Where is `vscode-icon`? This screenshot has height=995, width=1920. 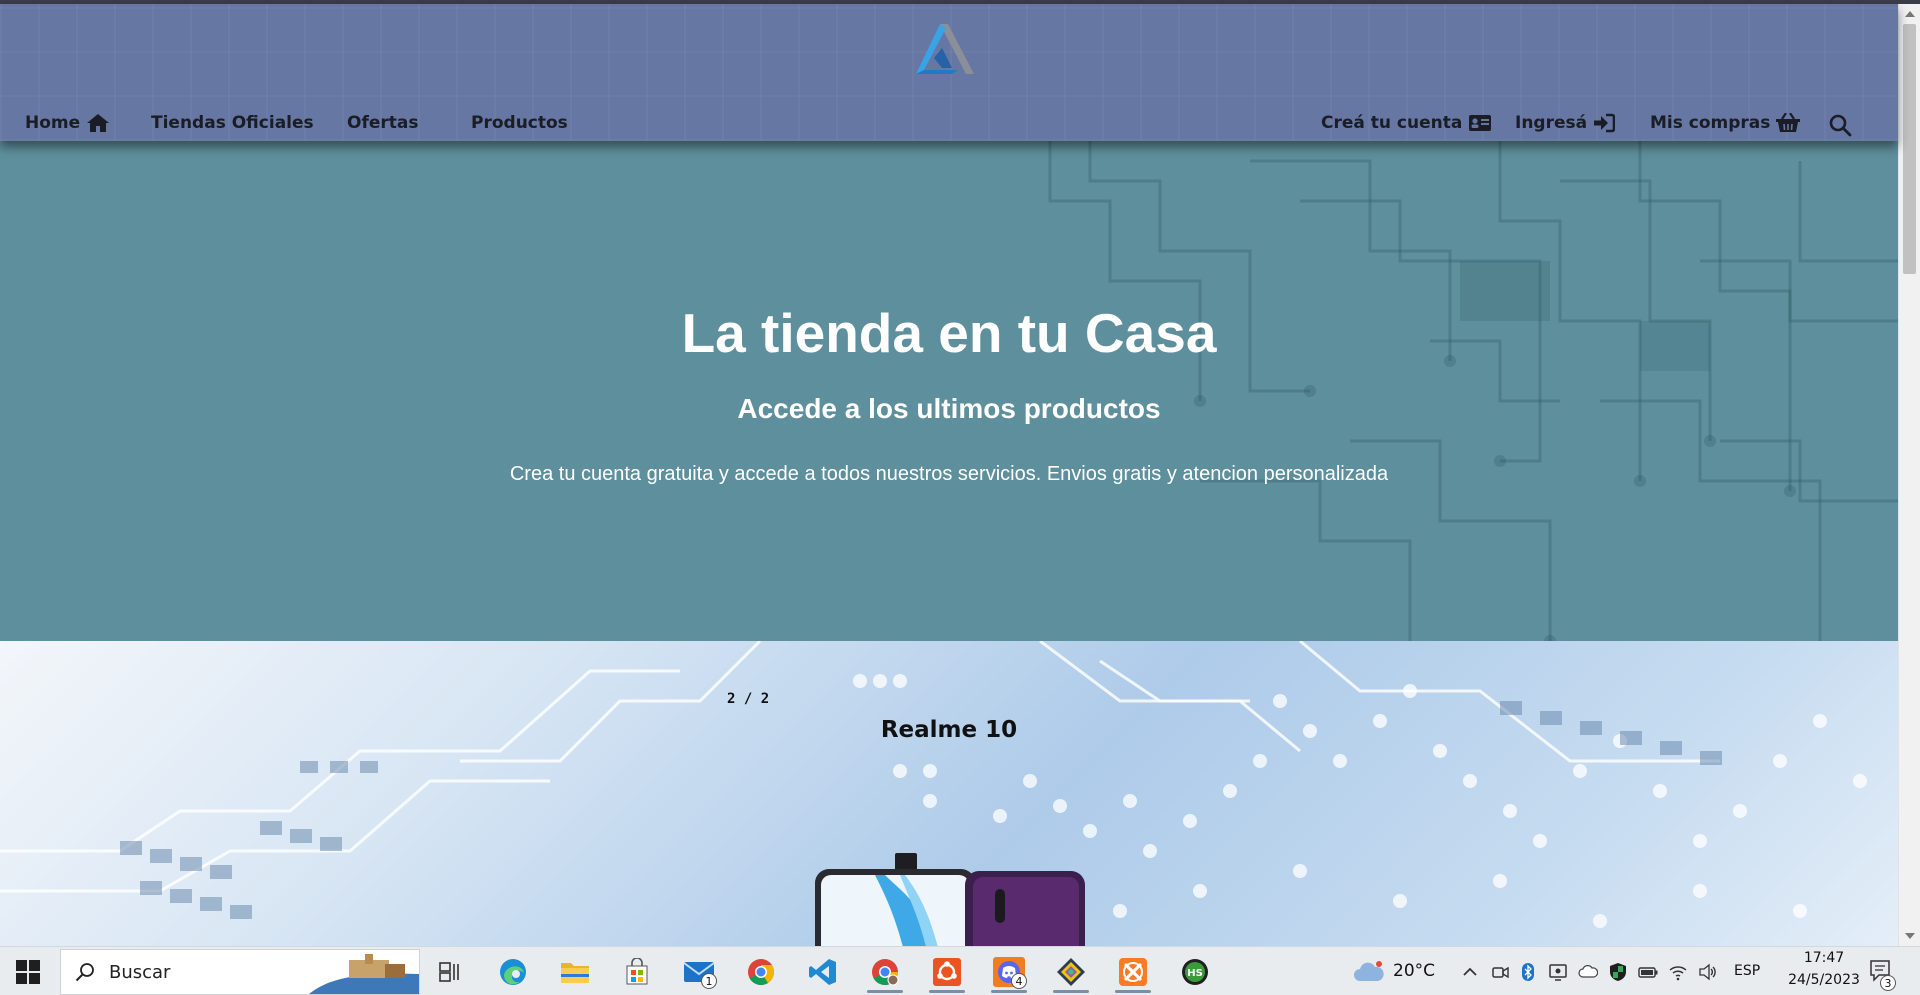 vscode-icon is located at coordinates (822, 972).